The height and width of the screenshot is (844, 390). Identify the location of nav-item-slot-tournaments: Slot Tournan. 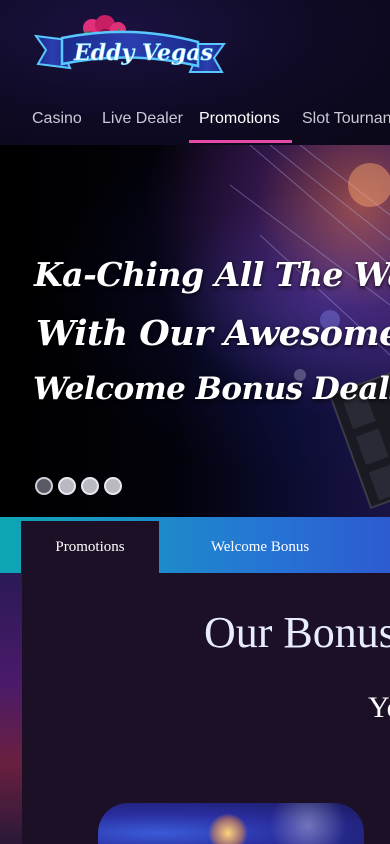
(346, 119).